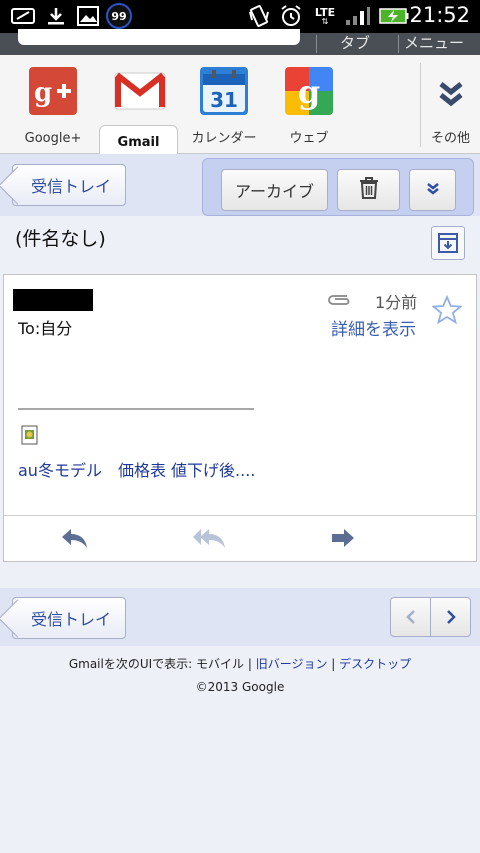 The height and width of the screenshot is (853, 480). I want to click on reply-all-icon, so click(210, 540).